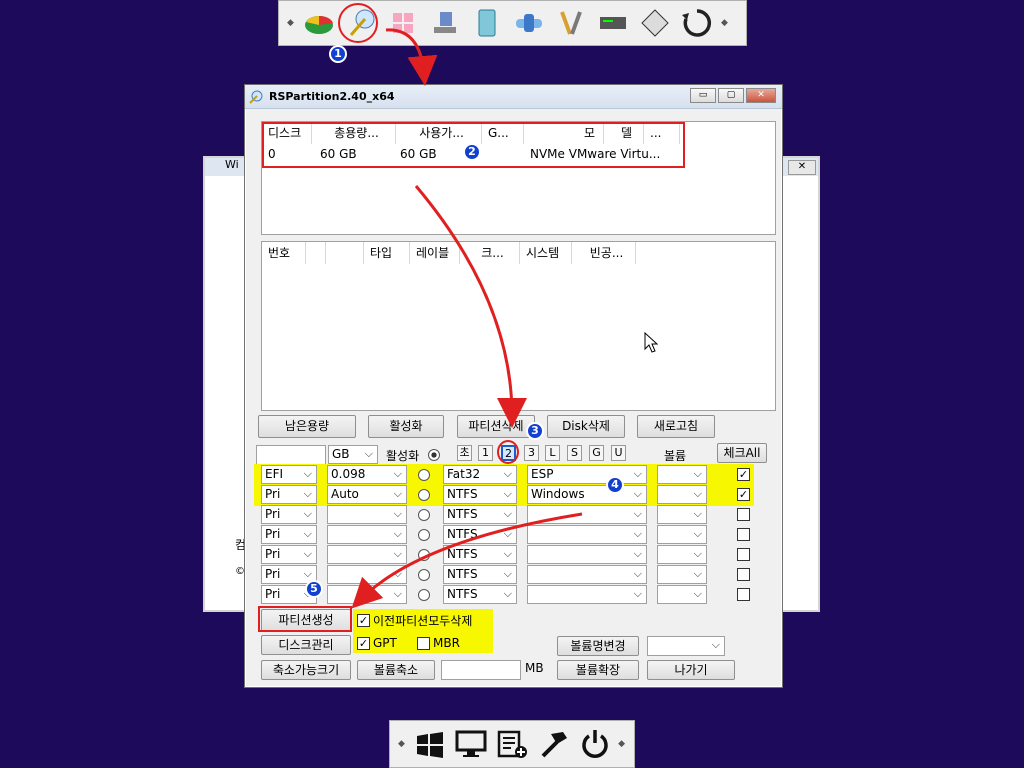 This screenshot has height=768, width=1024. I want to click on windows-flag-icon, so click(429, 744).